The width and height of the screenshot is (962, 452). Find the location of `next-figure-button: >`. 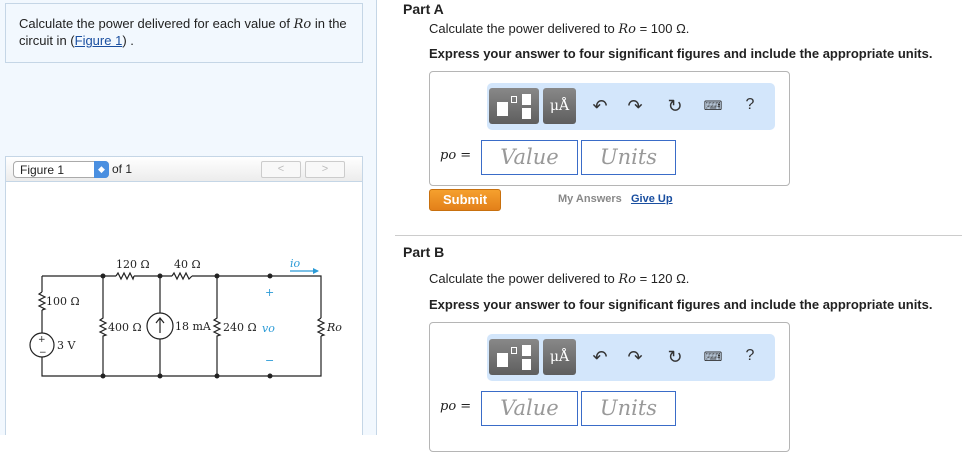

next-figure-button: > is located at coordinates (325, 169).